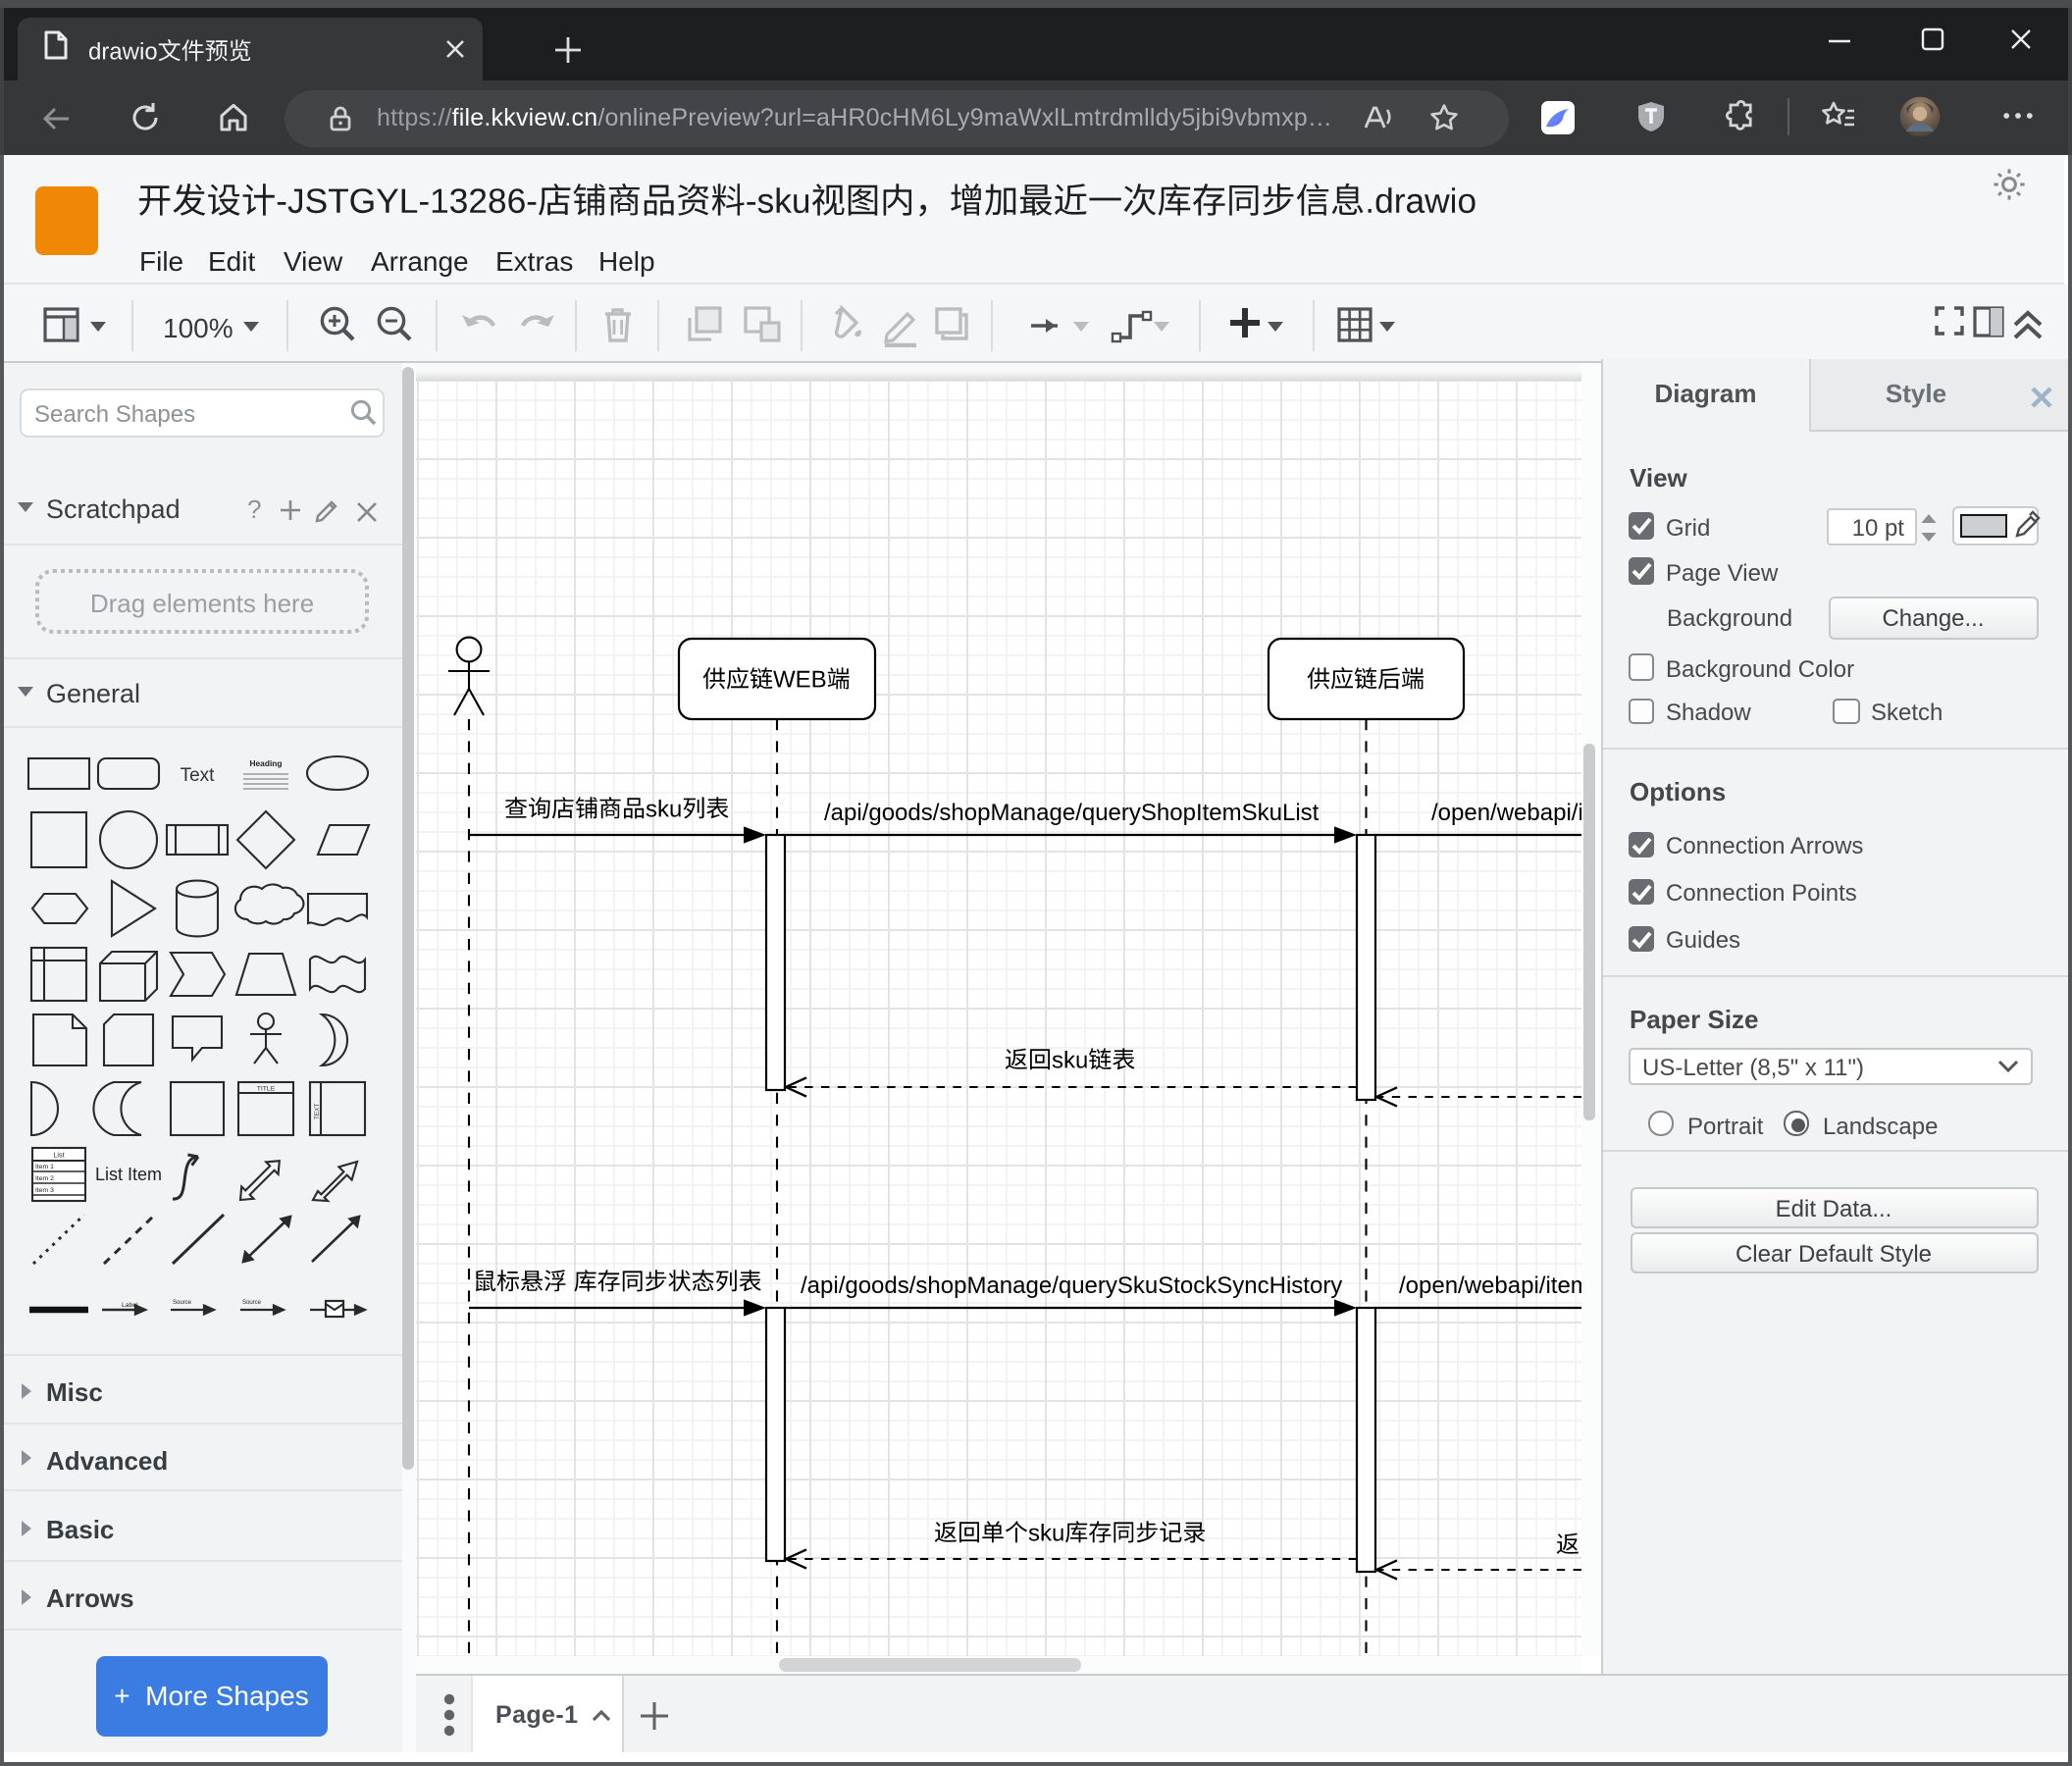  Describe the element at coordinates (317, 1112) in the screenshot. I see `svg-text: TEXT` at that location.